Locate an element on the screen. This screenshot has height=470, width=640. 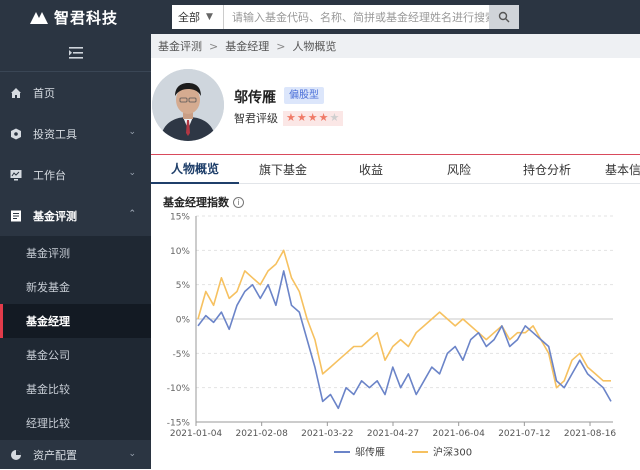
rating-stars: ★ ★ ★ ★ ★ is located at coordinates (313, 118).